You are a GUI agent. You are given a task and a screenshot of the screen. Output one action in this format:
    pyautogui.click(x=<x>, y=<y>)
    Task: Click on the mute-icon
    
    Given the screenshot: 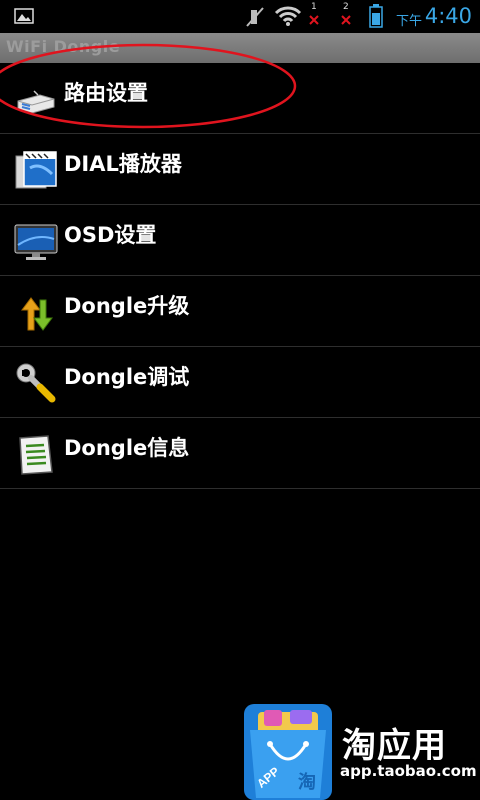 What is the action you would take?
    pyautogui.click(x=255, y=17)
    